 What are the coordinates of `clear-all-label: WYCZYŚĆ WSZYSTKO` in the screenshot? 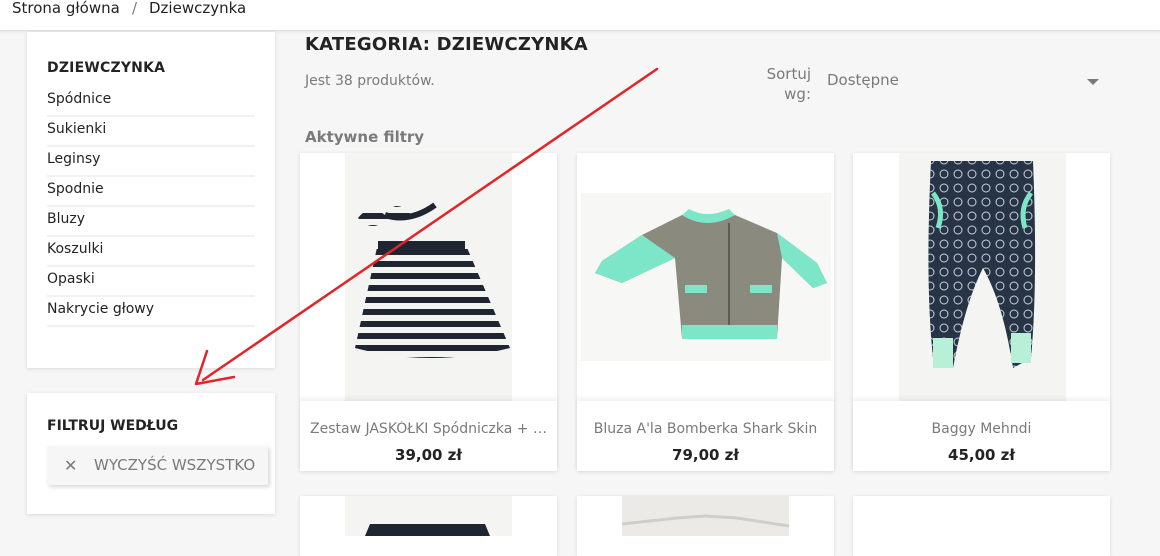 It's located at (175, 465).